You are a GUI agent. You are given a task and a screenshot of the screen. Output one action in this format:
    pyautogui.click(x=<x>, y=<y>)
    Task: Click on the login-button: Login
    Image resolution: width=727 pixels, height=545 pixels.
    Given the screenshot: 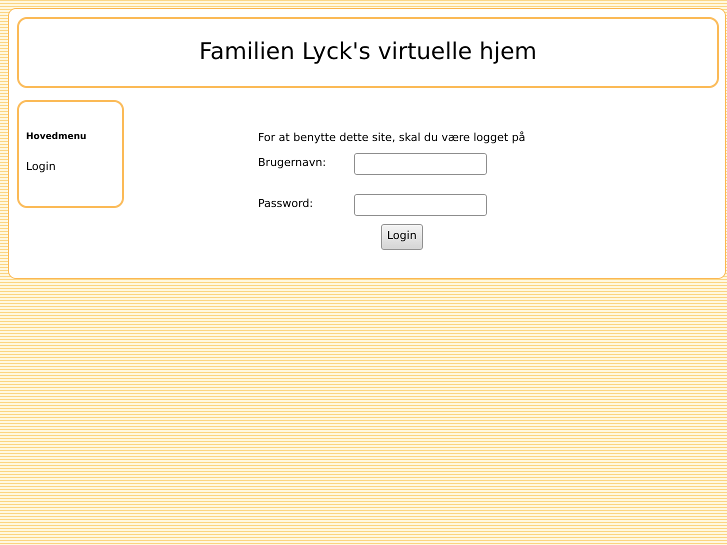 What is the action you would take?
    pyautogui.click(x=402, y=237)
    